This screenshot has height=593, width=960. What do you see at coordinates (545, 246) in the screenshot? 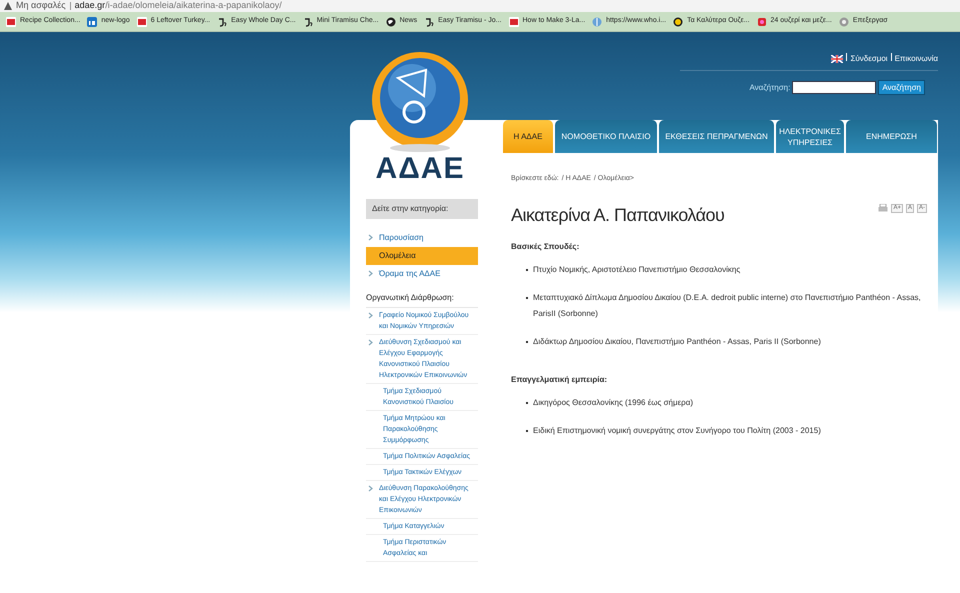
I see `section-heading: Βασικές Σπουδές:` at bounding box center [545, 246].